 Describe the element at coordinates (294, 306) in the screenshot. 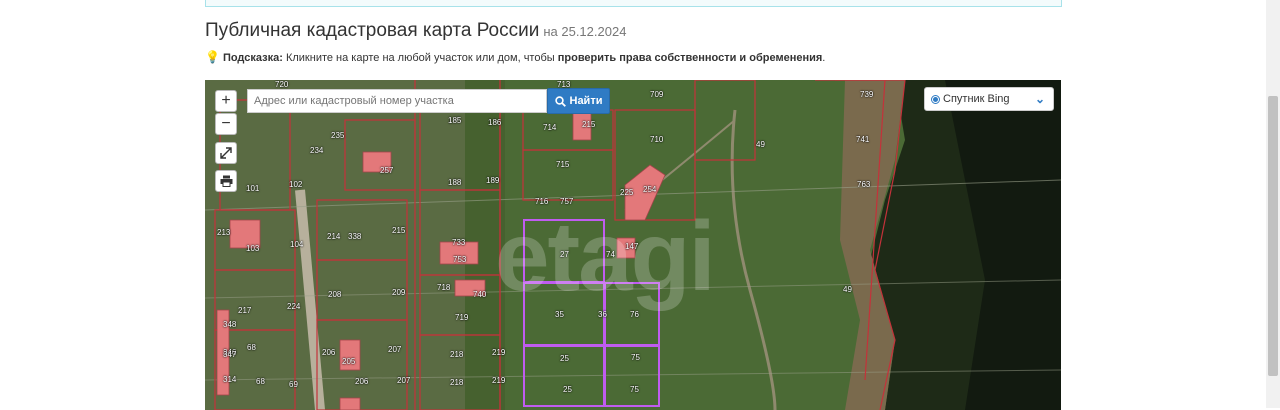

I see `parcel-label: 224` at that location.